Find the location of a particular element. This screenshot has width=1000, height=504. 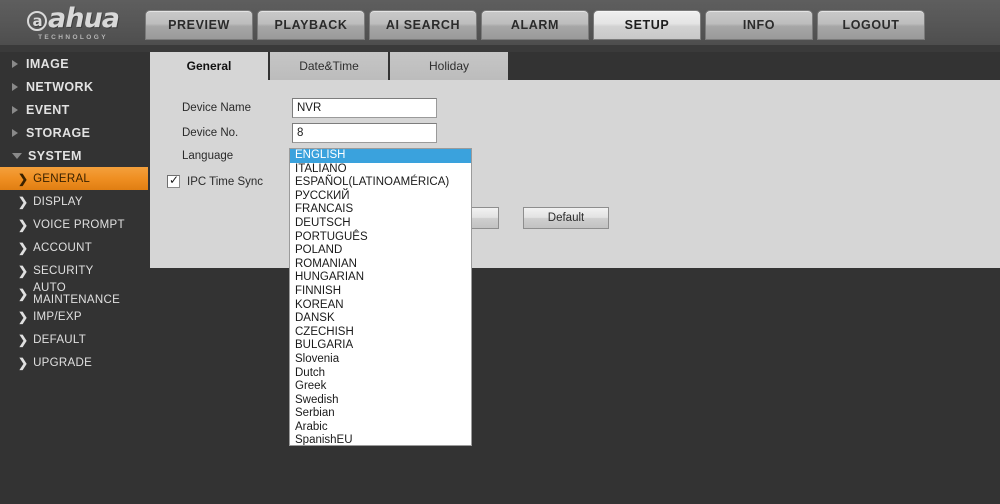

sidebar-group-label: STORAGE is located at coordinates (58, 132).